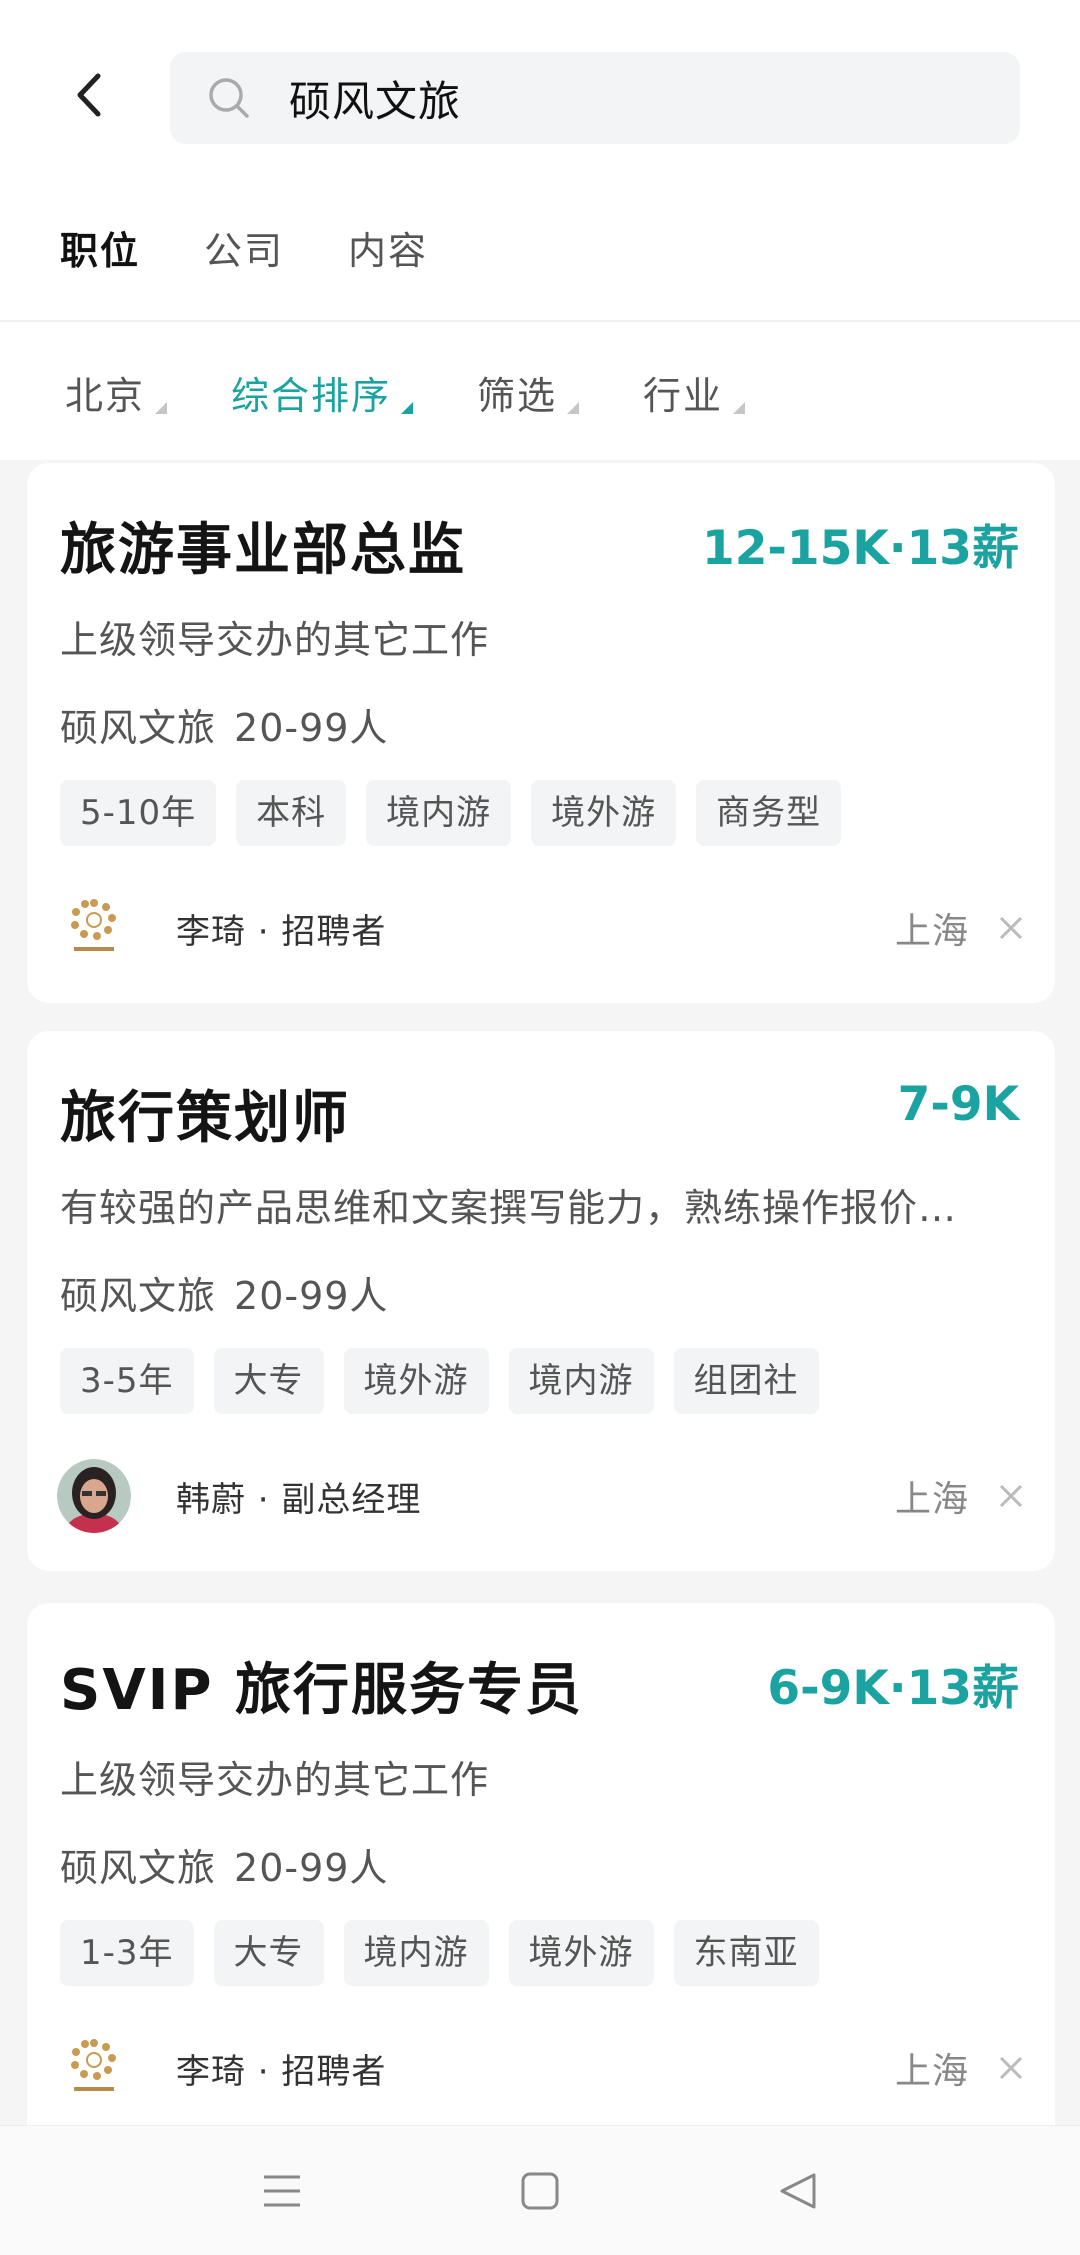 The height and width of the screenshot is (2255, 1080). Describe the element at coordinates (860, 548) in the screenshot. I see `job-salary: 12-15K·13薪` at that location.